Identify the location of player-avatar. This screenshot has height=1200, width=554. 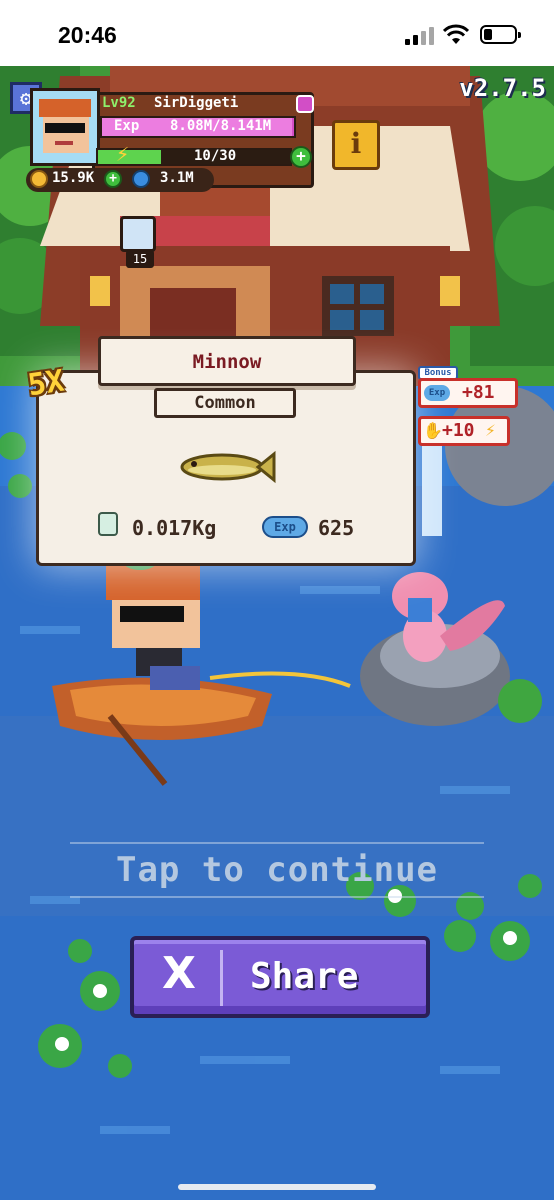
(65, 127).